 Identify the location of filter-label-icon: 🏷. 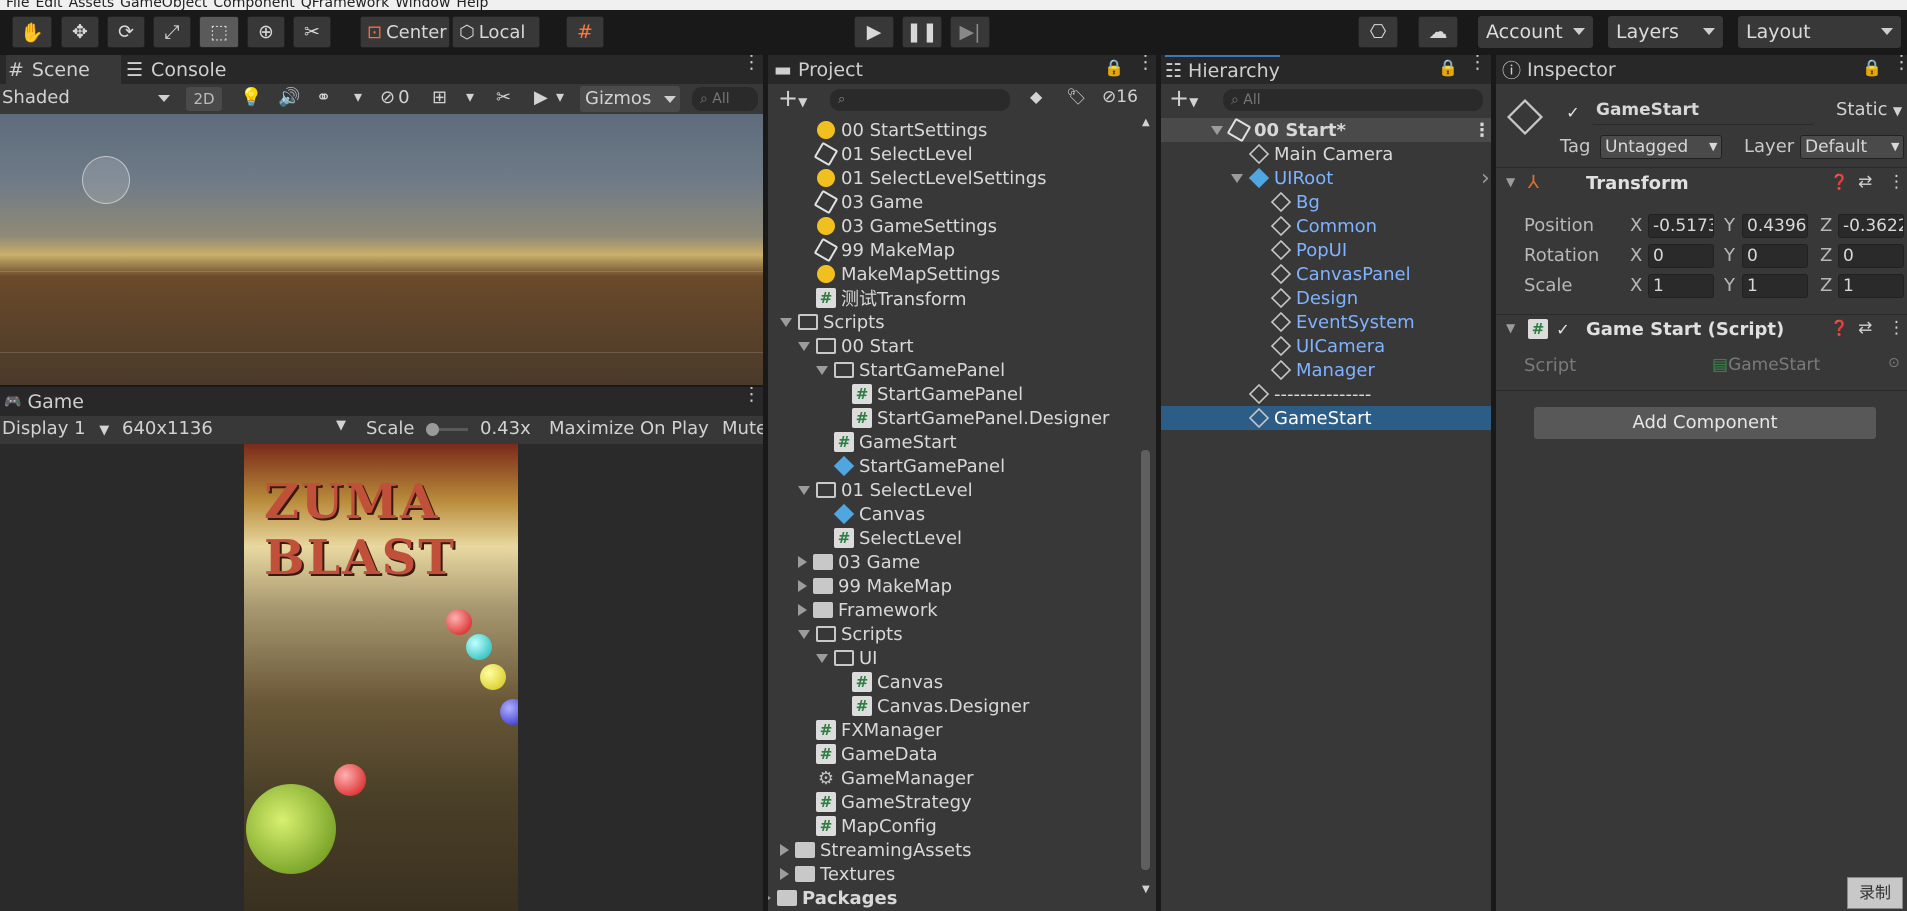
(1076, 96).